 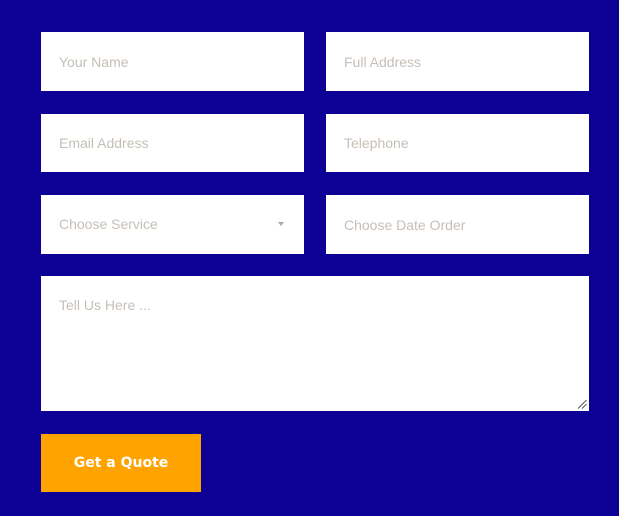 I want to click on name-input, so click(x=172, y=61).